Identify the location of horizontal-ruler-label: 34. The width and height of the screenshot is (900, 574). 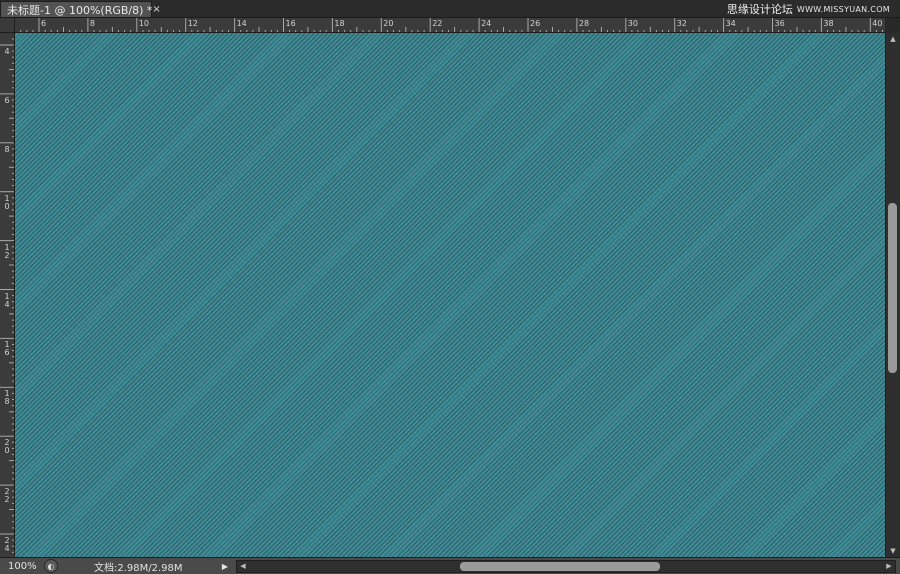
(730, 23).